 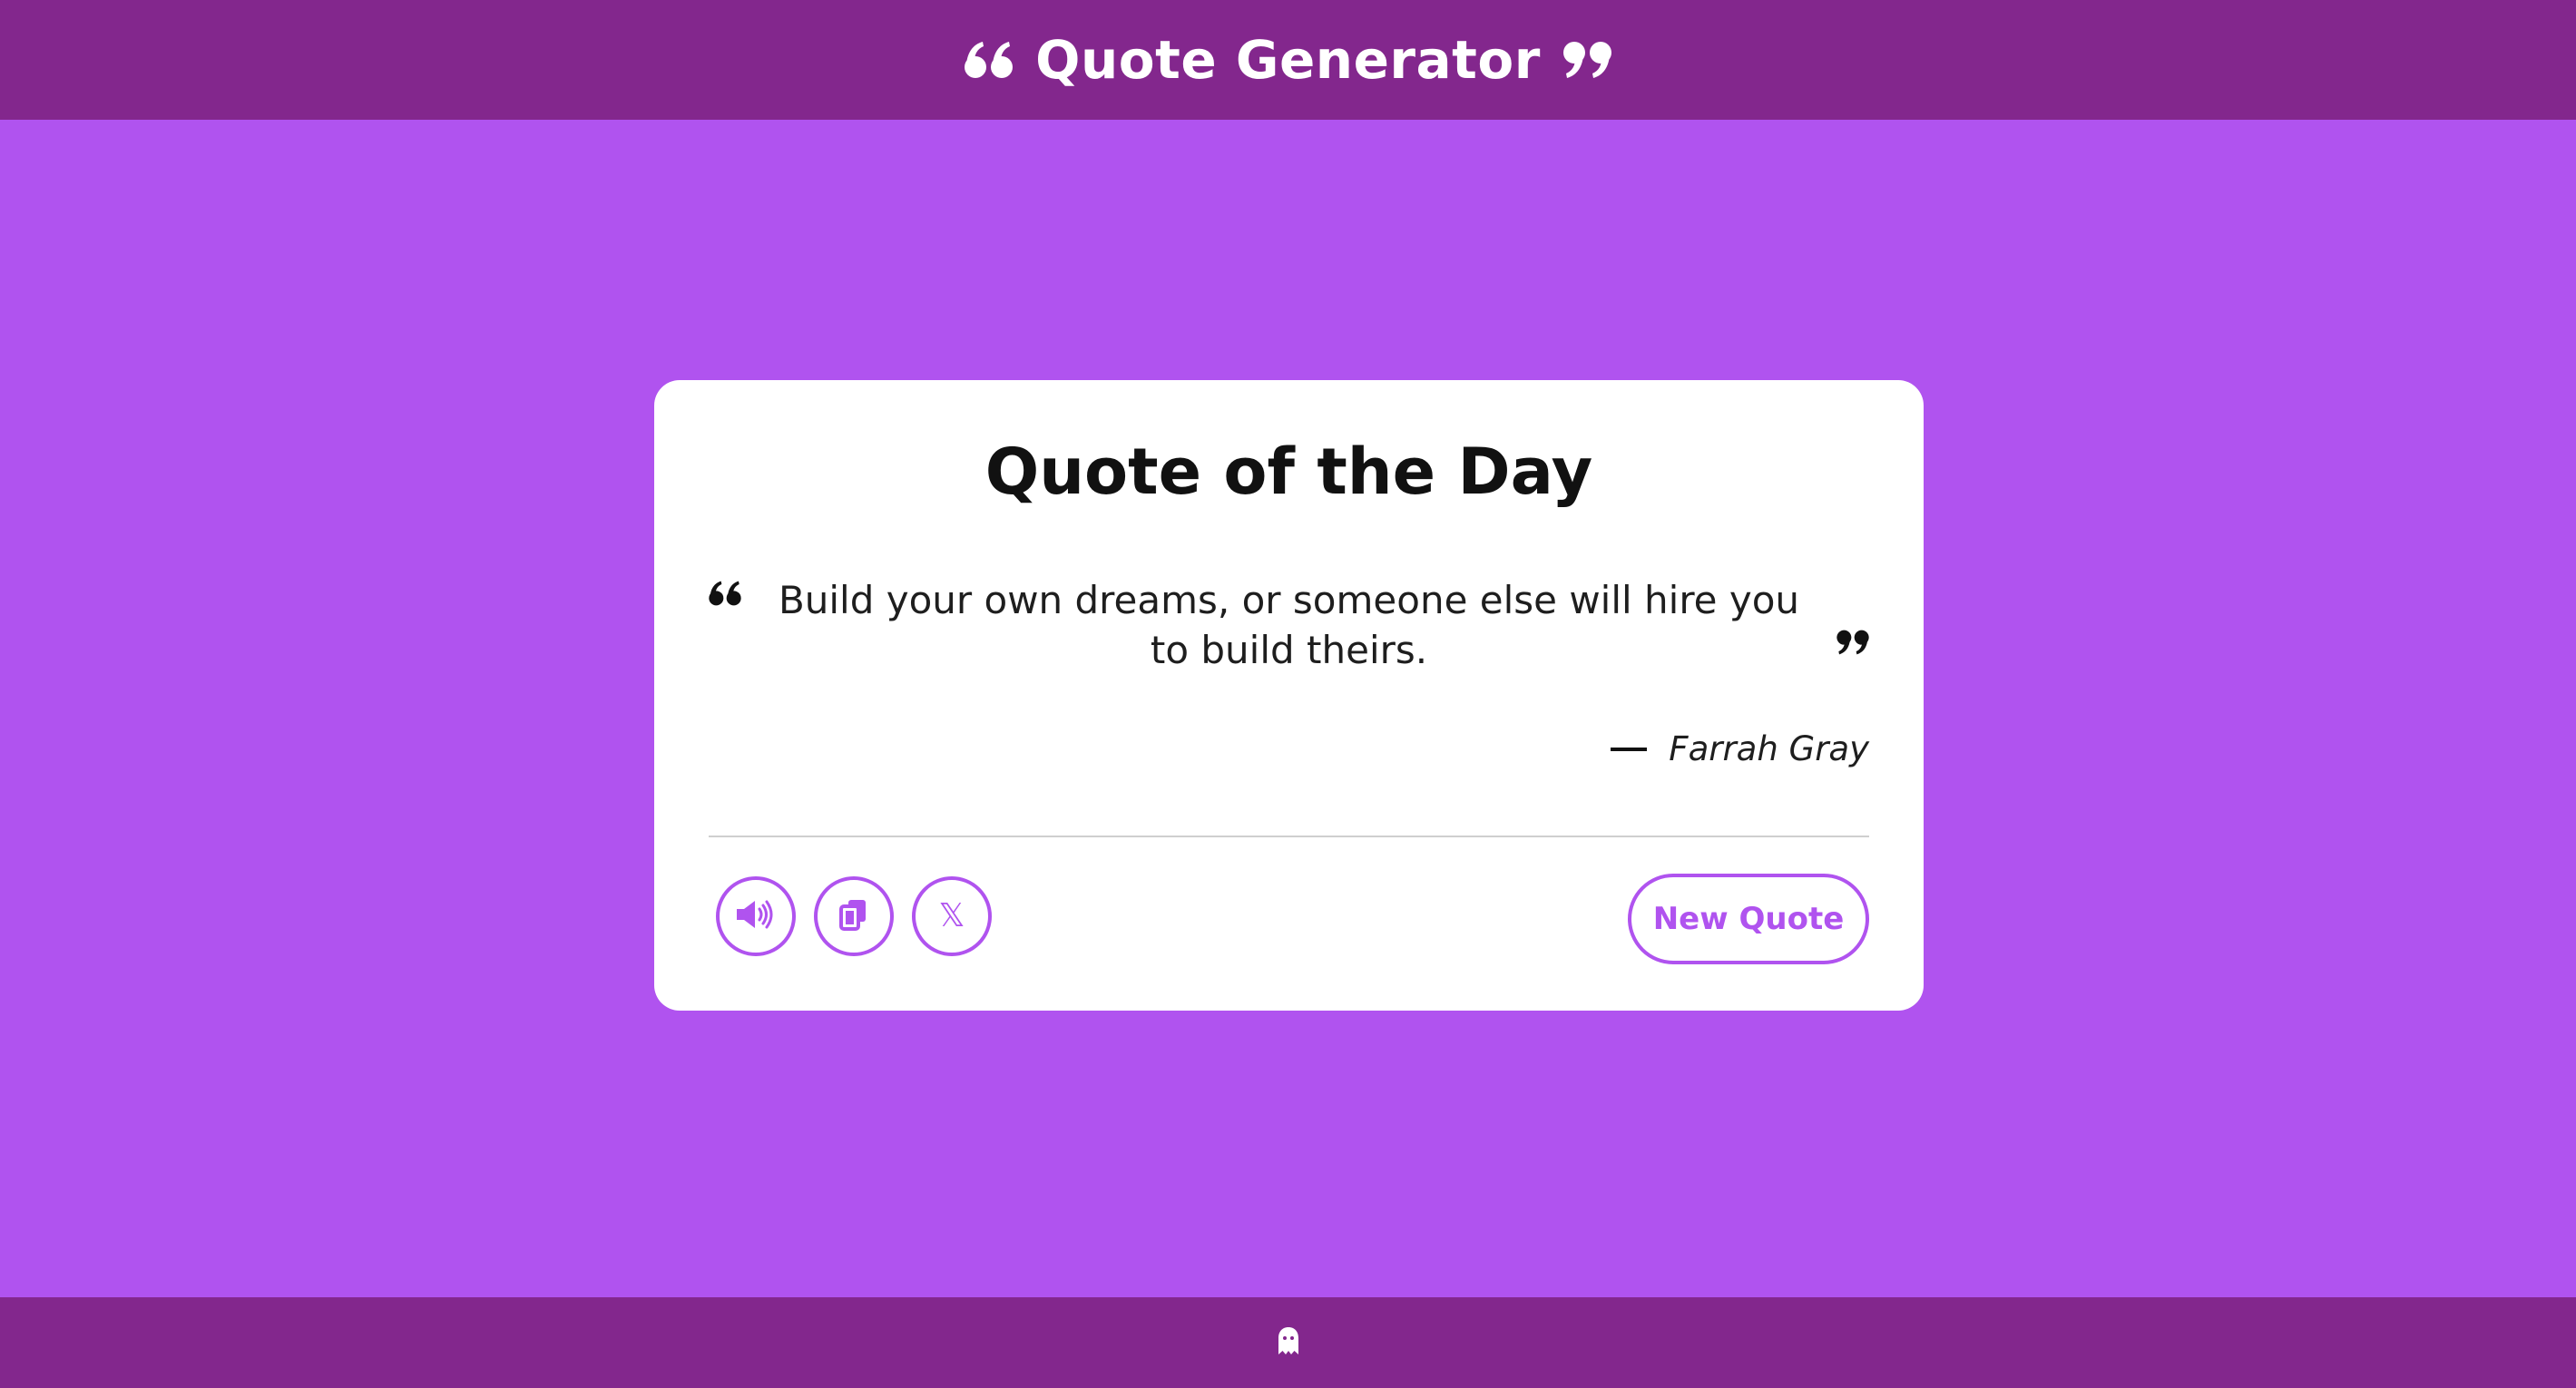 I want to click on author-dash, so click(x=1629, y=749).